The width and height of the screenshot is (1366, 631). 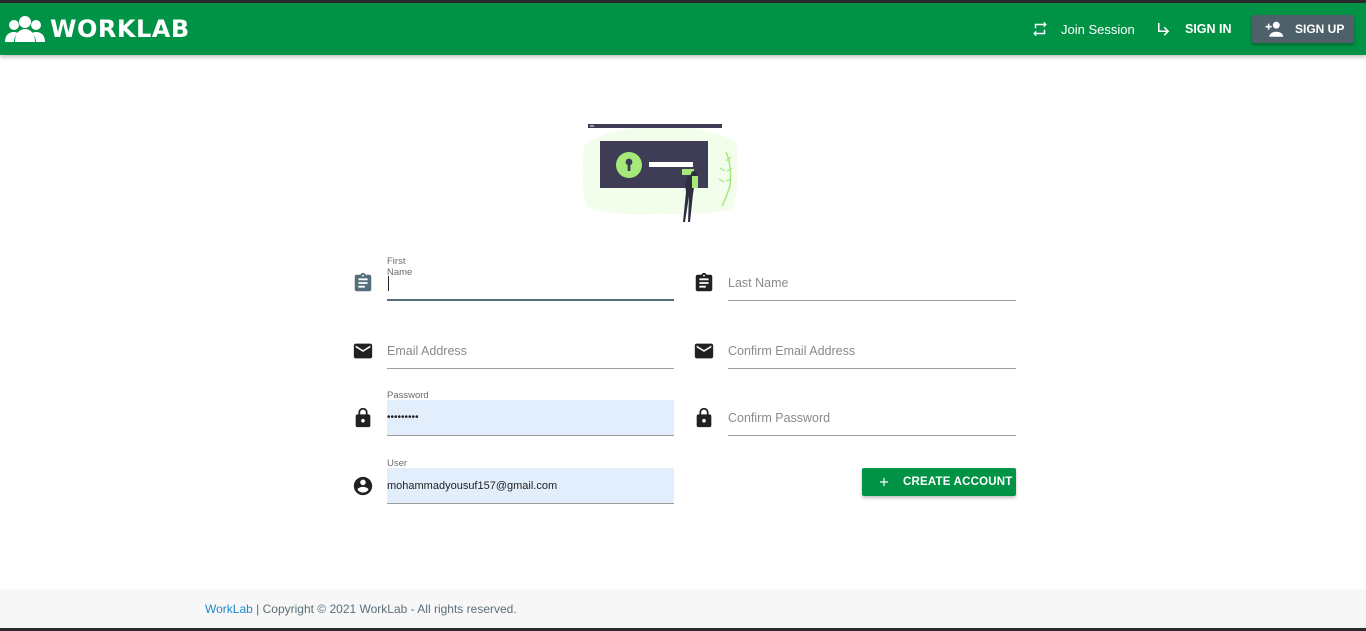 I want to click on first-name-input, so click(x=530, y=283).